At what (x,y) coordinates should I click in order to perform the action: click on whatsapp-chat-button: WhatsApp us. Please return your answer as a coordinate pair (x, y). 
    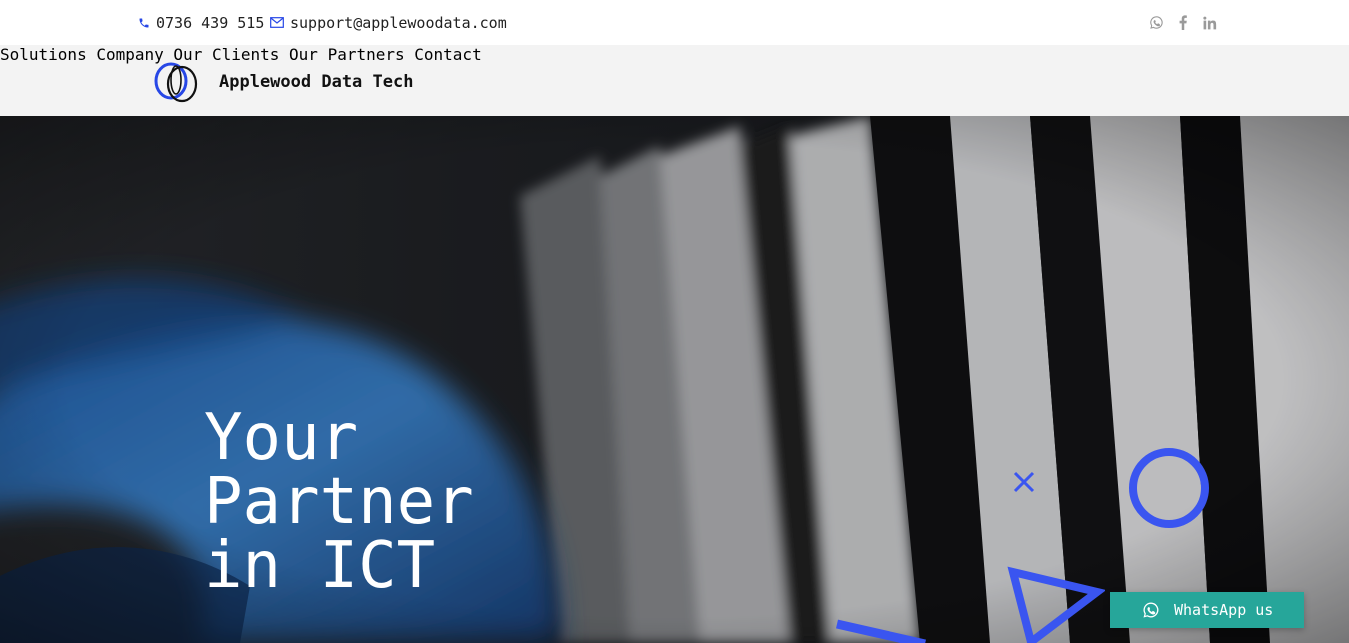
    Looking at the image, I should click on (1207, 610).